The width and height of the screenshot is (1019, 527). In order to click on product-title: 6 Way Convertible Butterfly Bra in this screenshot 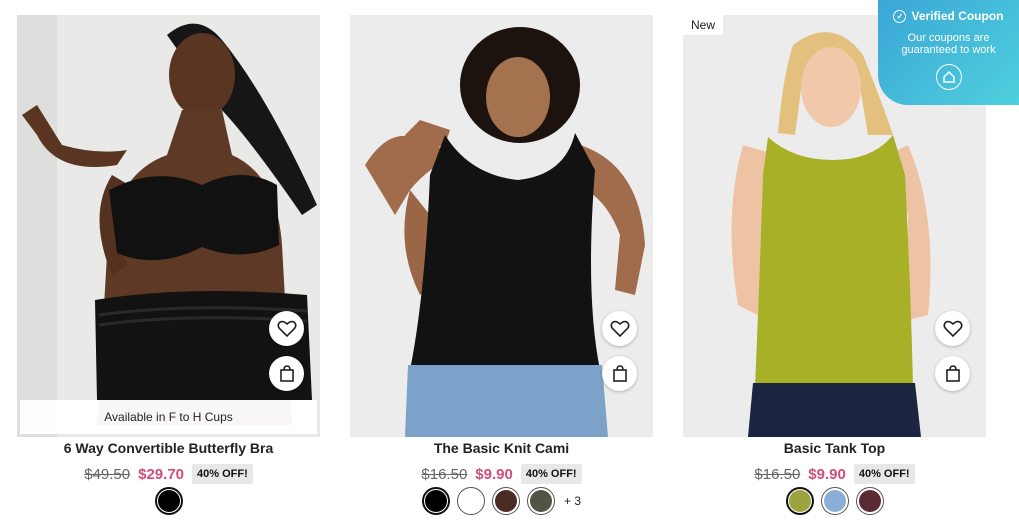, I will do `click(168, 448)`.